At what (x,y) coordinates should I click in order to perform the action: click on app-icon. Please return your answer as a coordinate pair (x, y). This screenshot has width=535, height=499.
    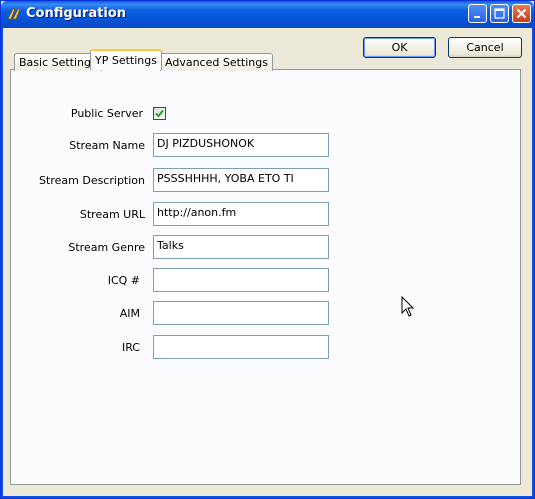
    Looking at the image, I should click on (14, 14).